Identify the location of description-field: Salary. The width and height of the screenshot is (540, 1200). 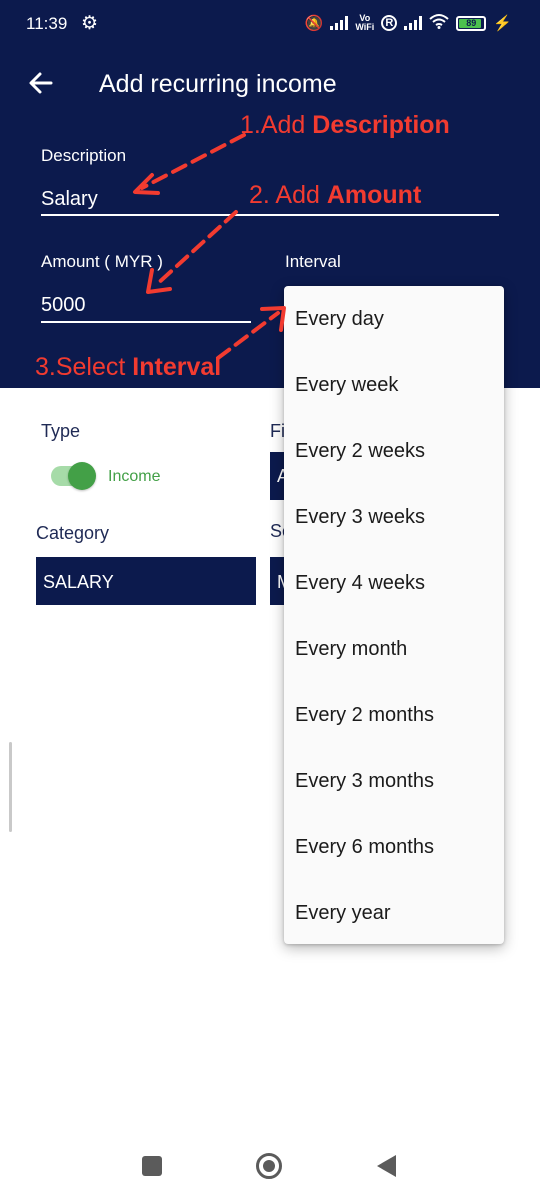
(69, 199).